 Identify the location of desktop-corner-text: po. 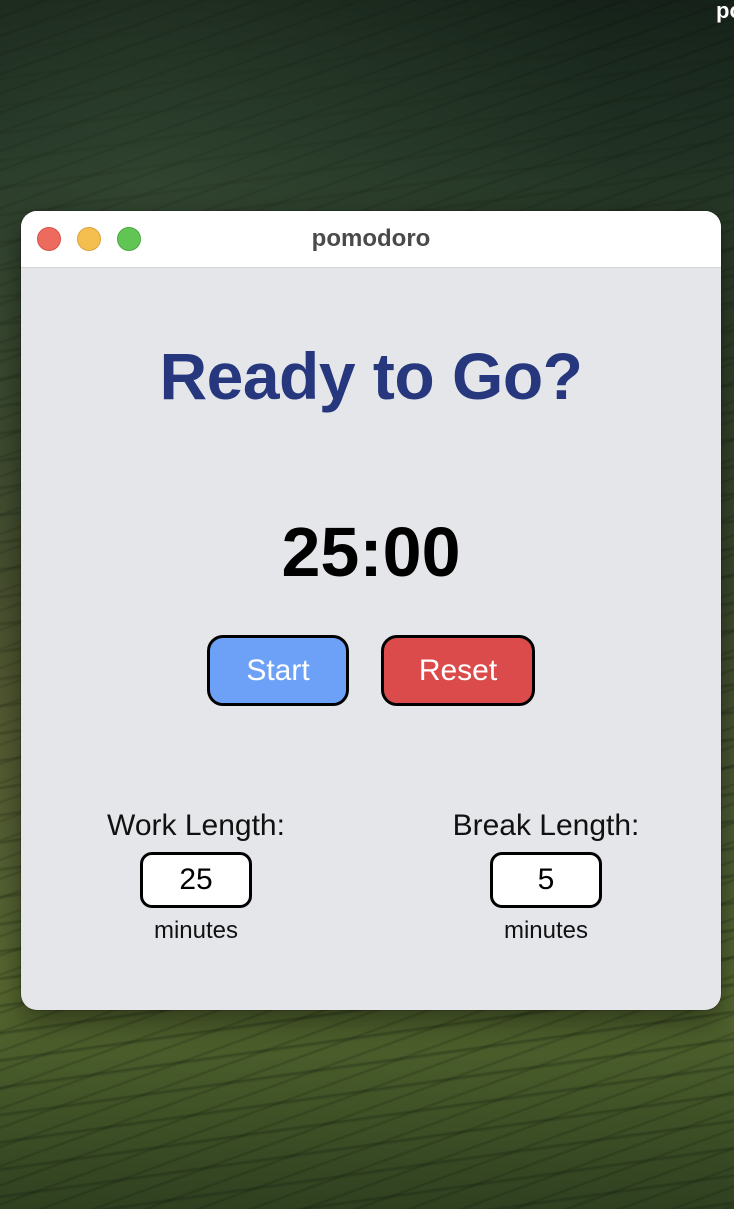
(725, 11).